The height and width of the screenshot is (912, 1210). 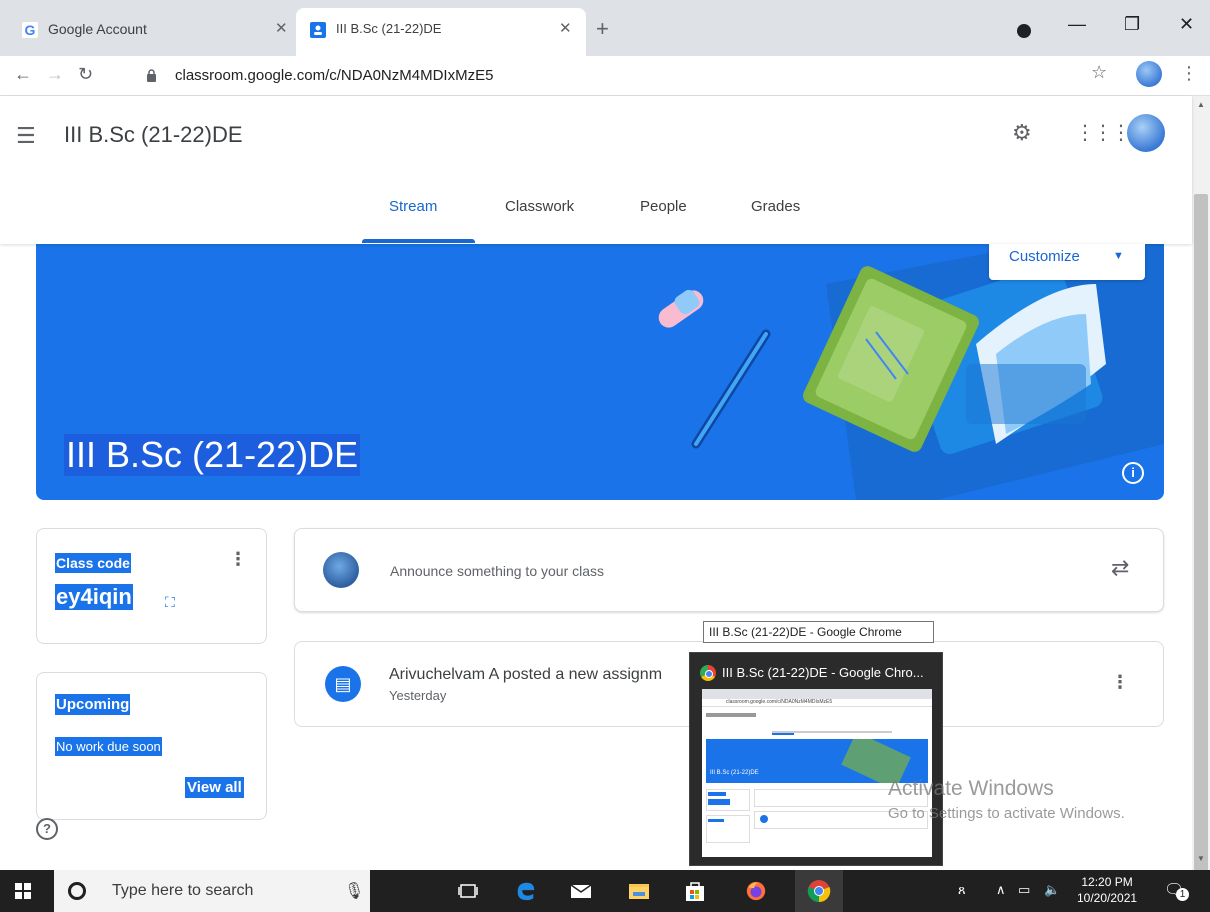 What do you see at coordinates (642, 76) in the screenshot?
I see `address-bar: classroom.google.com/c/NDA0NzM4MDIxMzE5` at bounding box center [642, 76].